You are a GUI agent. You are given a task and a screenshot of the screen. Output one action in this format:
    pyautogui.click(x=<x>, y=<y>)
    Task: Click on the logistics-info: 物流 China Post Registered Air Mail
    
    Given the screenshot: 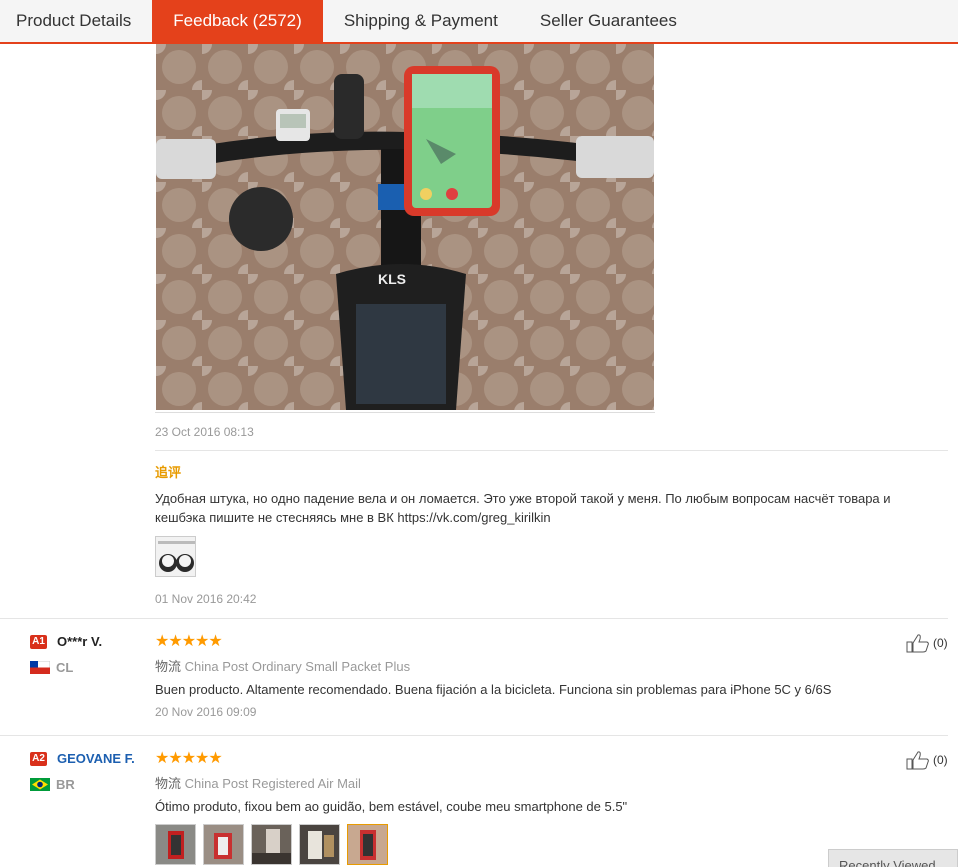 What is the action you would take?
    pyautogui.click(x=258, y=782)
    